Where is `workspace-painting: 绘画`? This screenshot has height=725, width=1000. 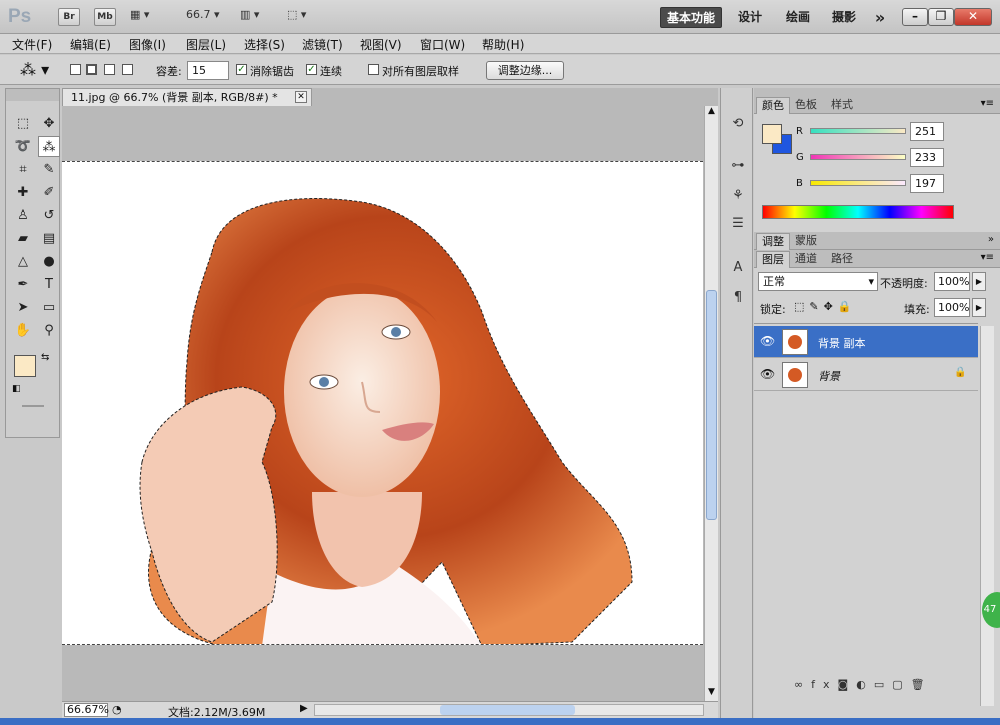 workspace-painting: 绘画 is located at coordinates (798, 17).